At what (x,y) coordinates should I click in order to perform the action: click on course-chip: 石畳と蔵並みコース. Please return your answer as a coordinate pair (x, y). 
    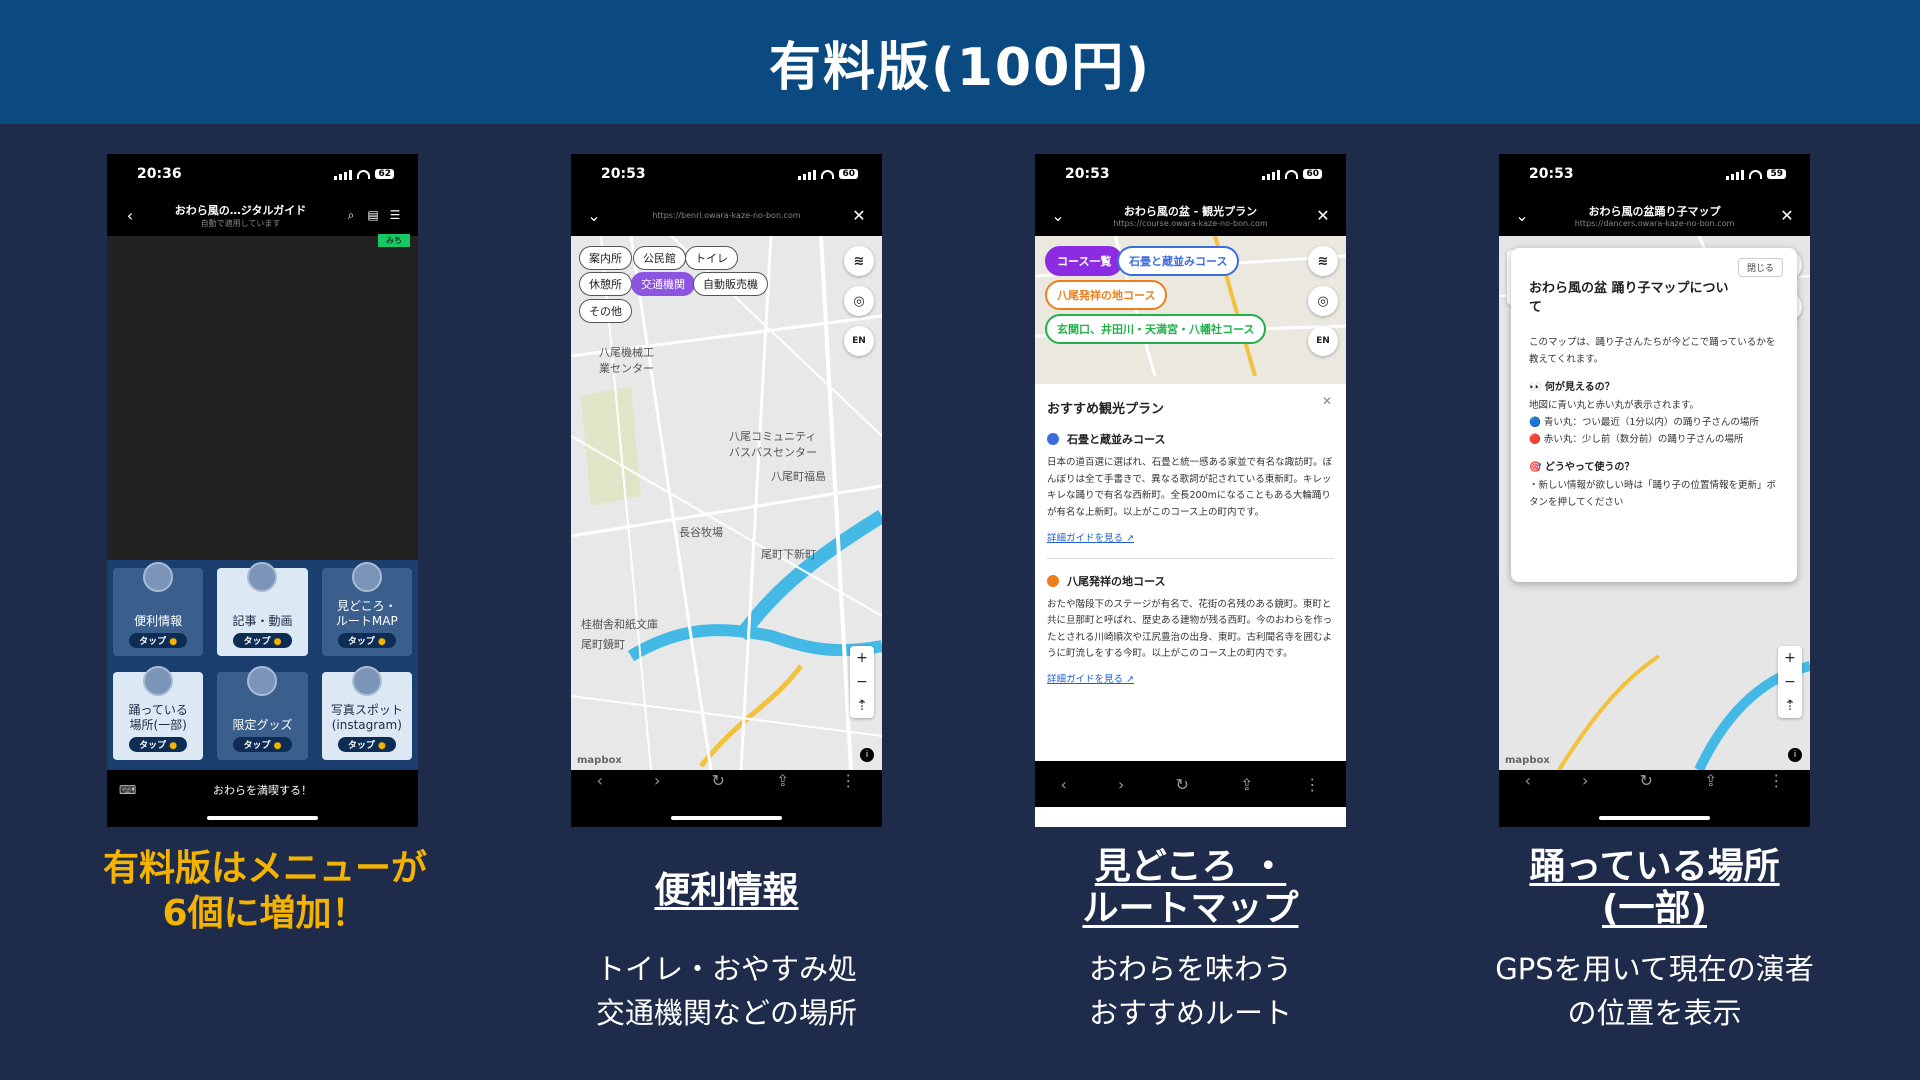
    Looking at the image, I should click on (1178, 261).